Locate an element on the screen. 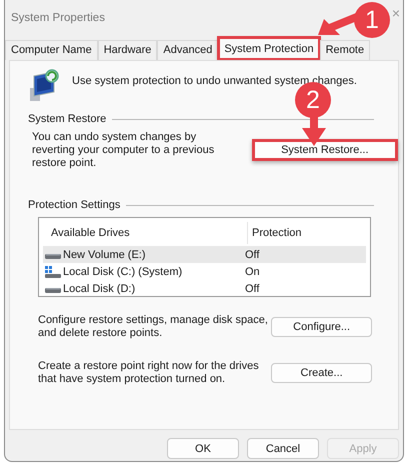 The image size is (412, 468). drive-name: New Volume (E:) is located at coordinates (104, 254).